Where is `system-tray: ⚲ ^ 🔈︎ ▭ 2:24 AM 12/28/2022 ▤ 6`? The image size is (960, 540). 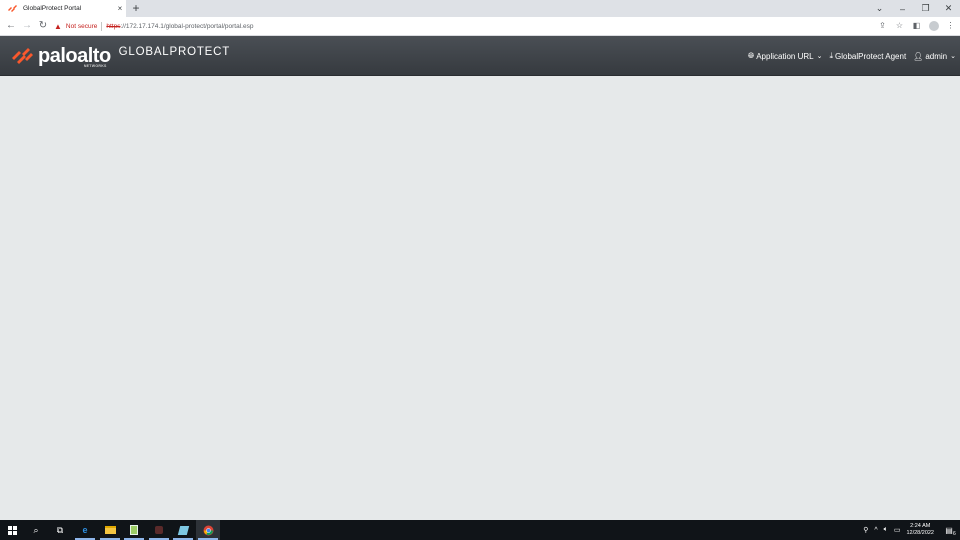
system-tray: ⚲ ^ 🔈︎ ▭ 2:24 AM 12/28/2022 ▤ 6 is located at coordinates (911, 530).